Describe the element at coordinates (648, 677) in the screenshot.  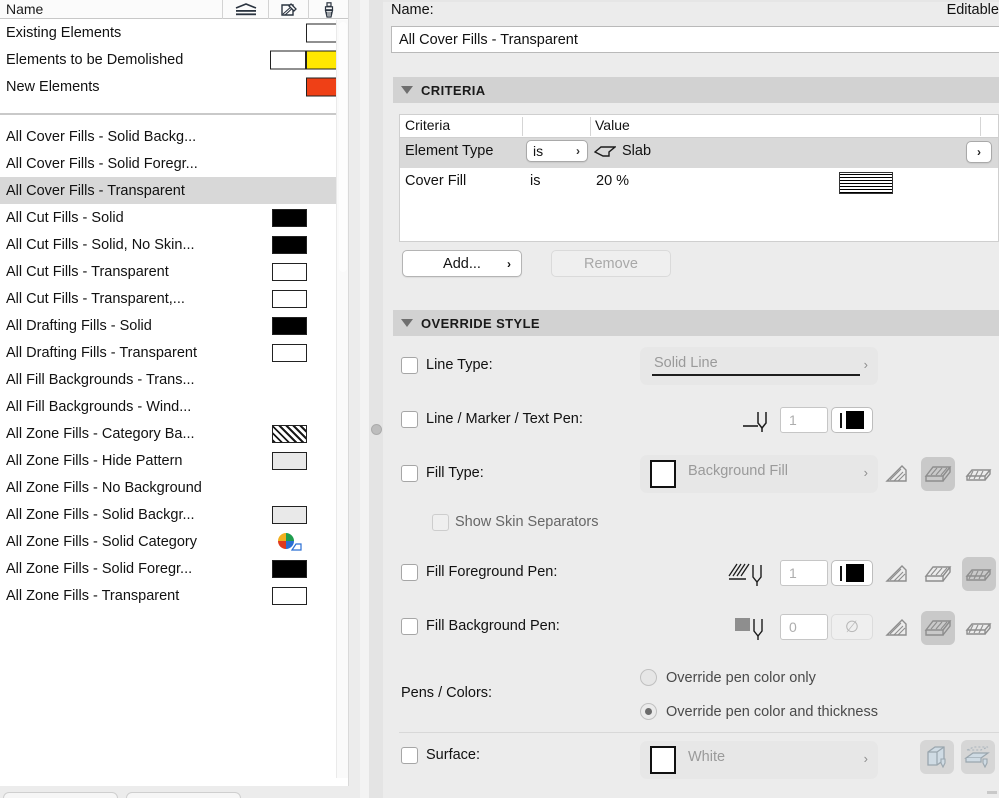
I see `radio-override-pen-color-only` at that location.